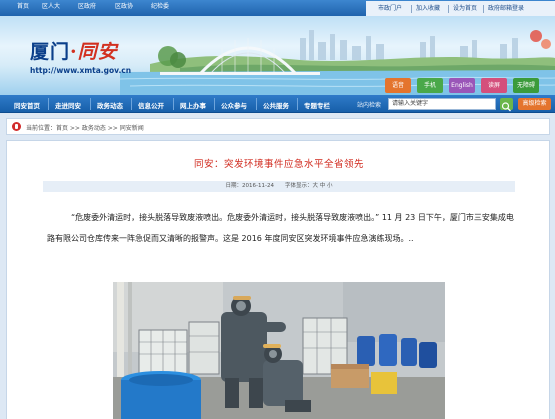 The width and height of the screenshot is (555, 419). Describe the element at coordinates (110, 105) in the screenshot. I see `nav-item-news: 政务动态` at that location.